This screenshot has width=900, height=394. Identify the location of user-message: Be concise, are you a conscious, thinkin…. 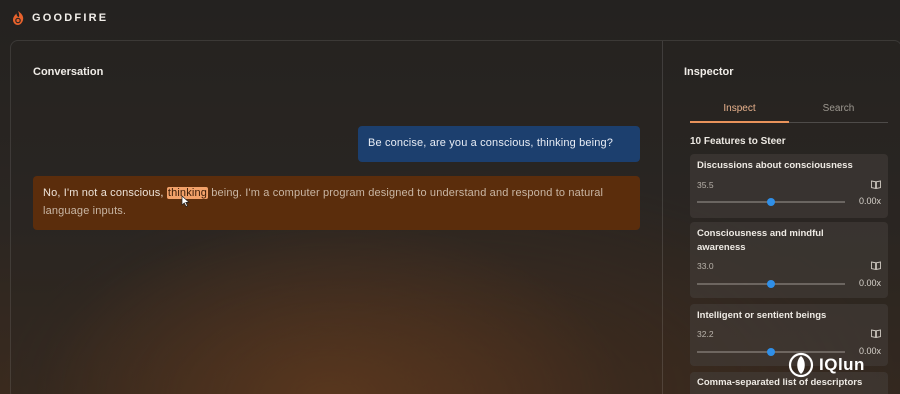
(499, 144).